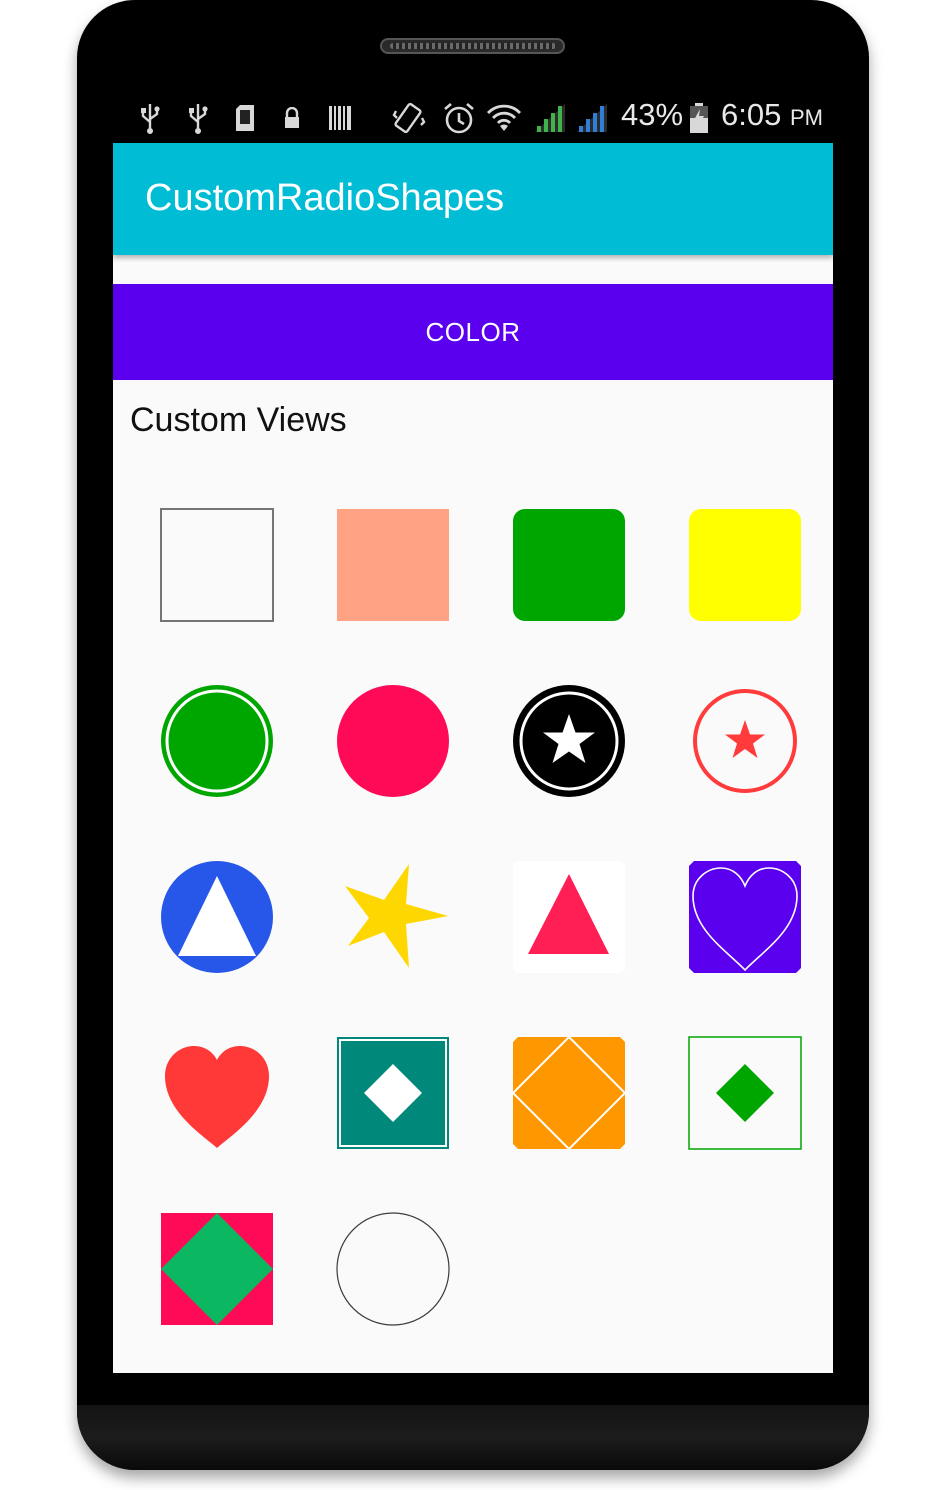 This screenshot has height=1490, width=945. What do you see at coordinates (393, 565) in the screenshot?
I see `salmon-square-shape` at bounding box center [393, 565].